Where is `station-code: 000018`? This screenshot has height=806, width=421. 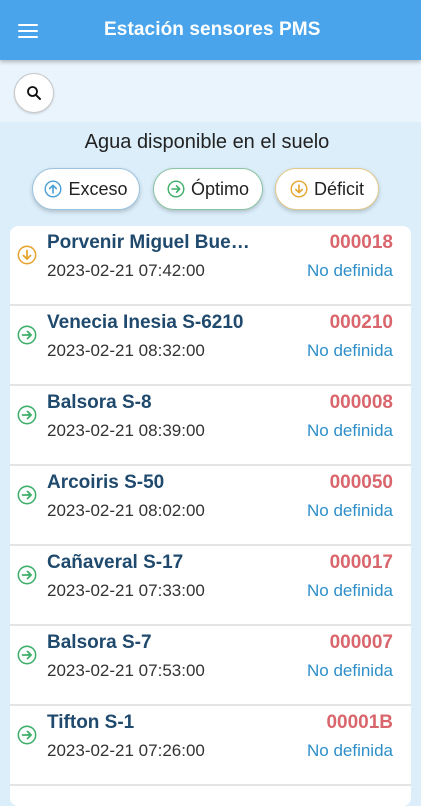
station-code: 000018 is located at coordinates (361, 242).